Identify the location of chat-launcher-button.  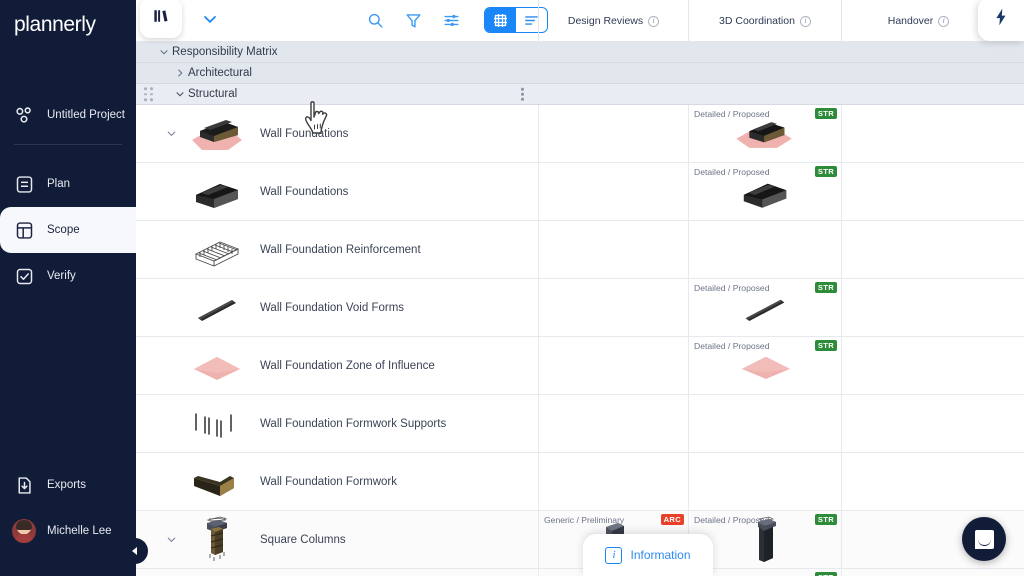
(984, 539).